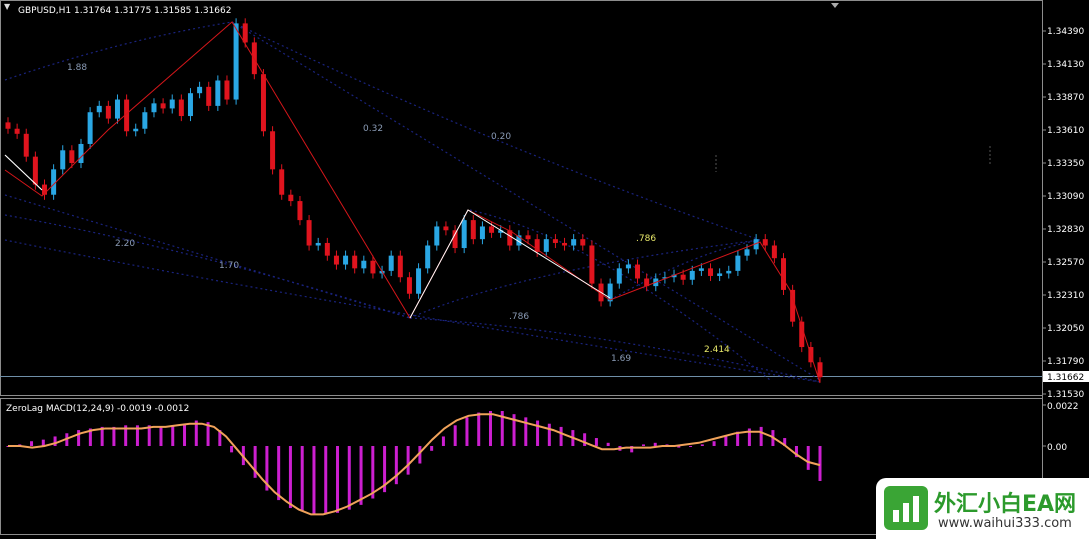 This screenshot has width=1089, height=539. Describe the element at coordinates (501, 137) in the screenshot. I see `fibo-label: 0.20` at that location.